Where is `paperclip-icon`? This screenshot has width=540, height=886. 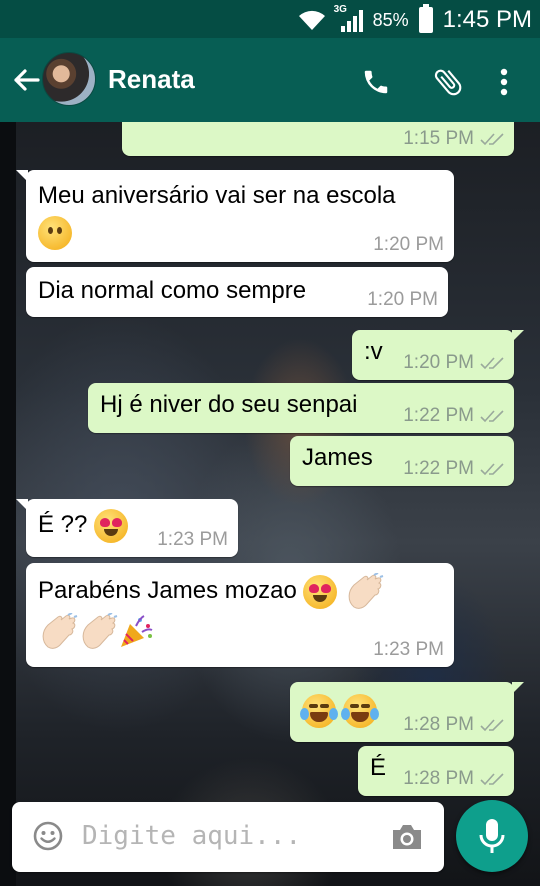 paperclip-icon is located at coordinates (448, 82).